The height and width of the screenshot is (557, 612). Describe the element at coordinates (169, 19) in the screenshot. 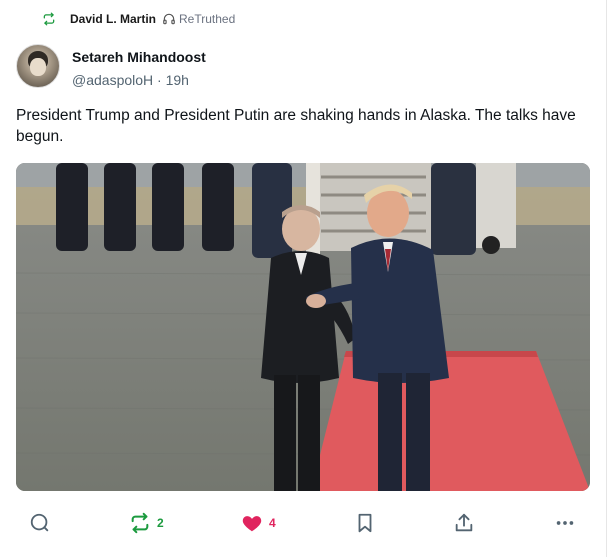

I see `headphones-icon` at that location.